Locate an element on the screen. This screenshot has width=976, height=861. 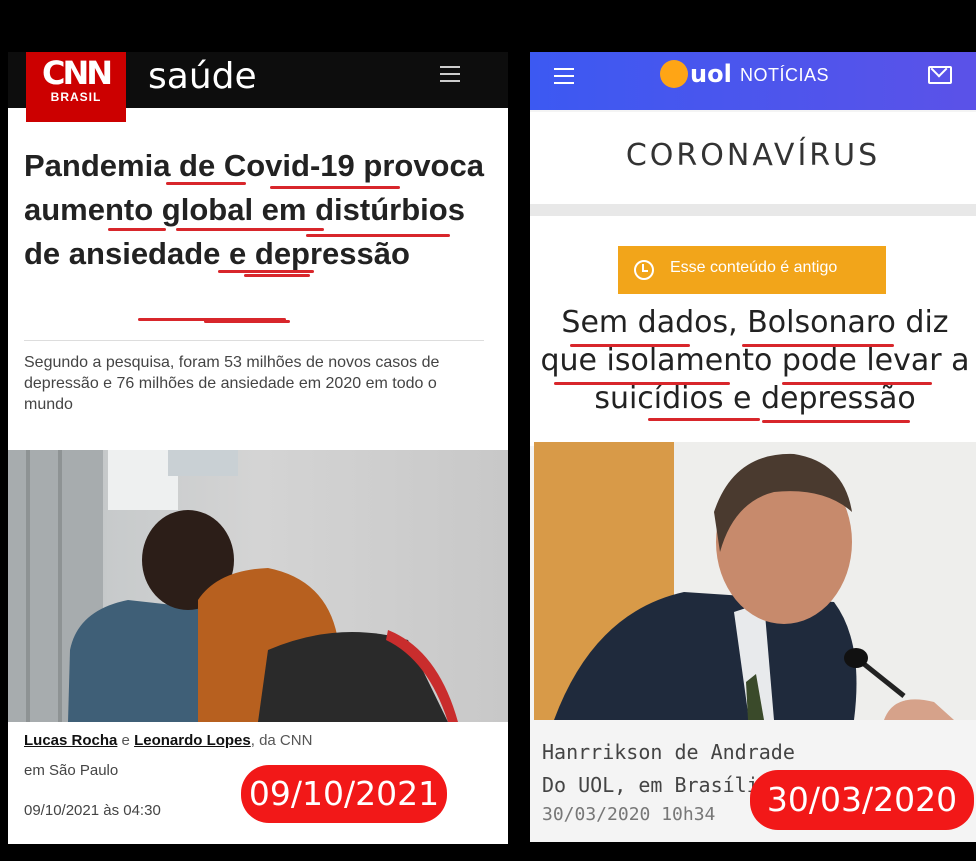
publish-date: 09/10/2021 às 04:30 is located at coordinates (92, 810).